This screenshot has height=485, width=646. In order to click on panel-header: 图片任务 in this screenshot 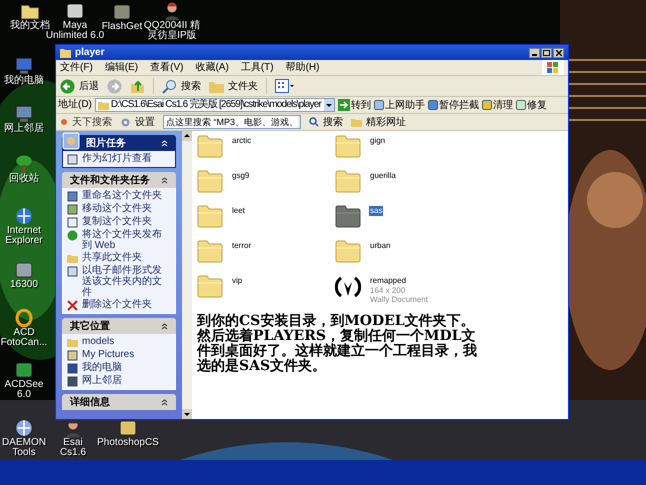, I will do `click(119, 143)`.